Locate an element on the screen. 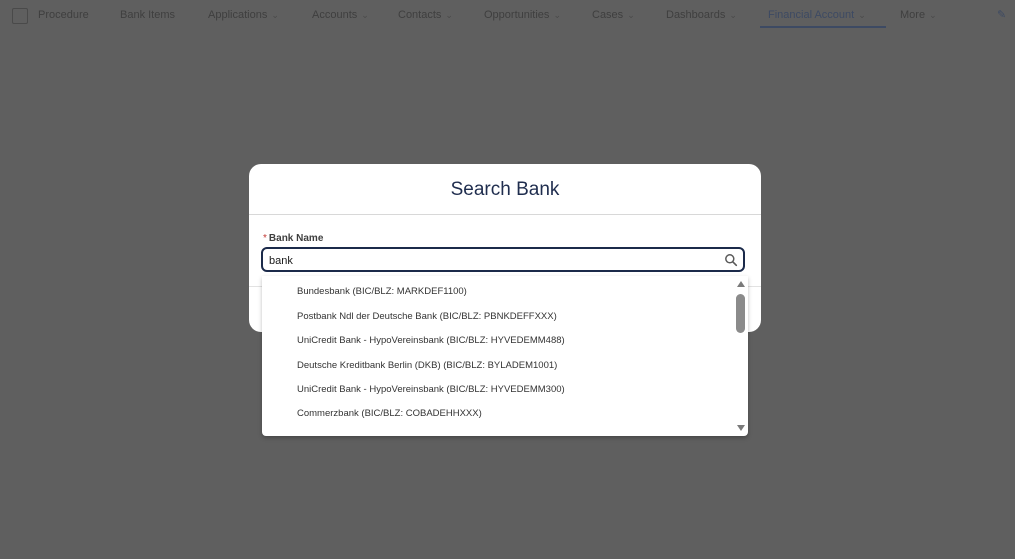  scroll-thumb is located at coordinates (740, 313).